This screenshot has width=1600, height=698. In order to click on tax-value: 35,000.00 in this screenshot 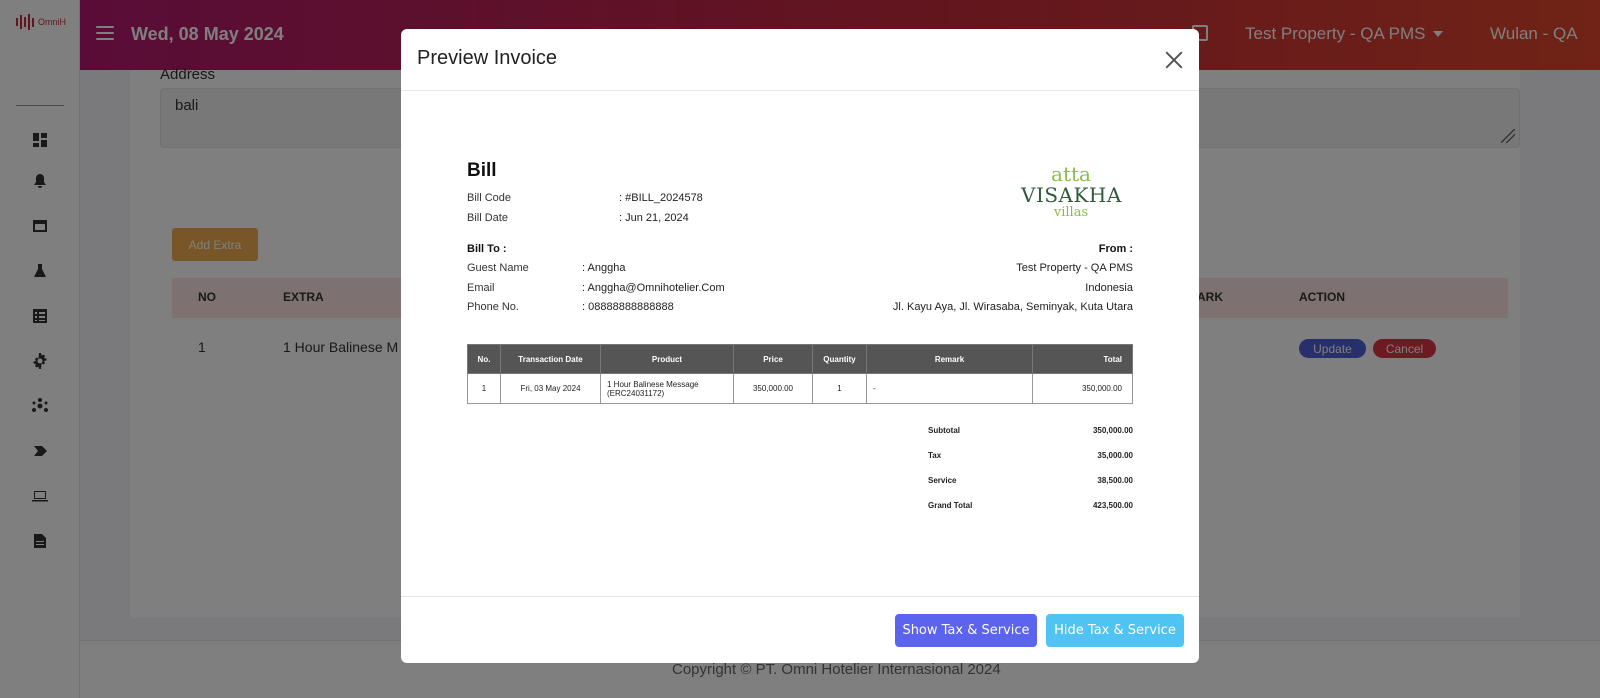, I will do `click(1115, 455)`.